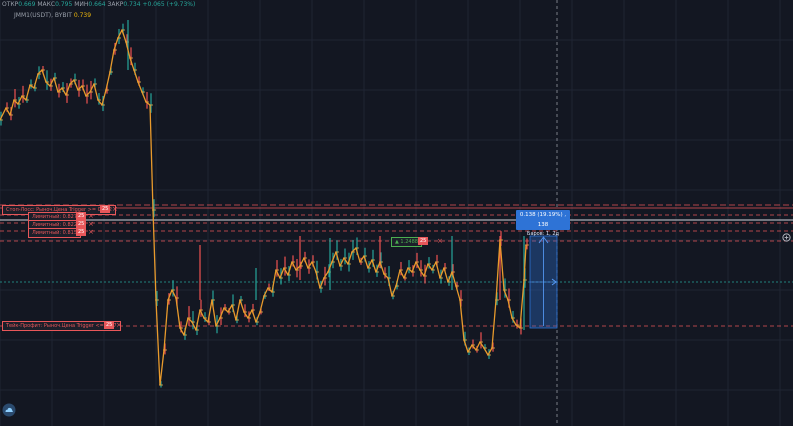 Image resolution: width=793 pixels, height=426 pixels. What do you see at coordinates (9, 410) in the screenshot?
I see `cloud-logo-icon` at bounding box center [9, 410].